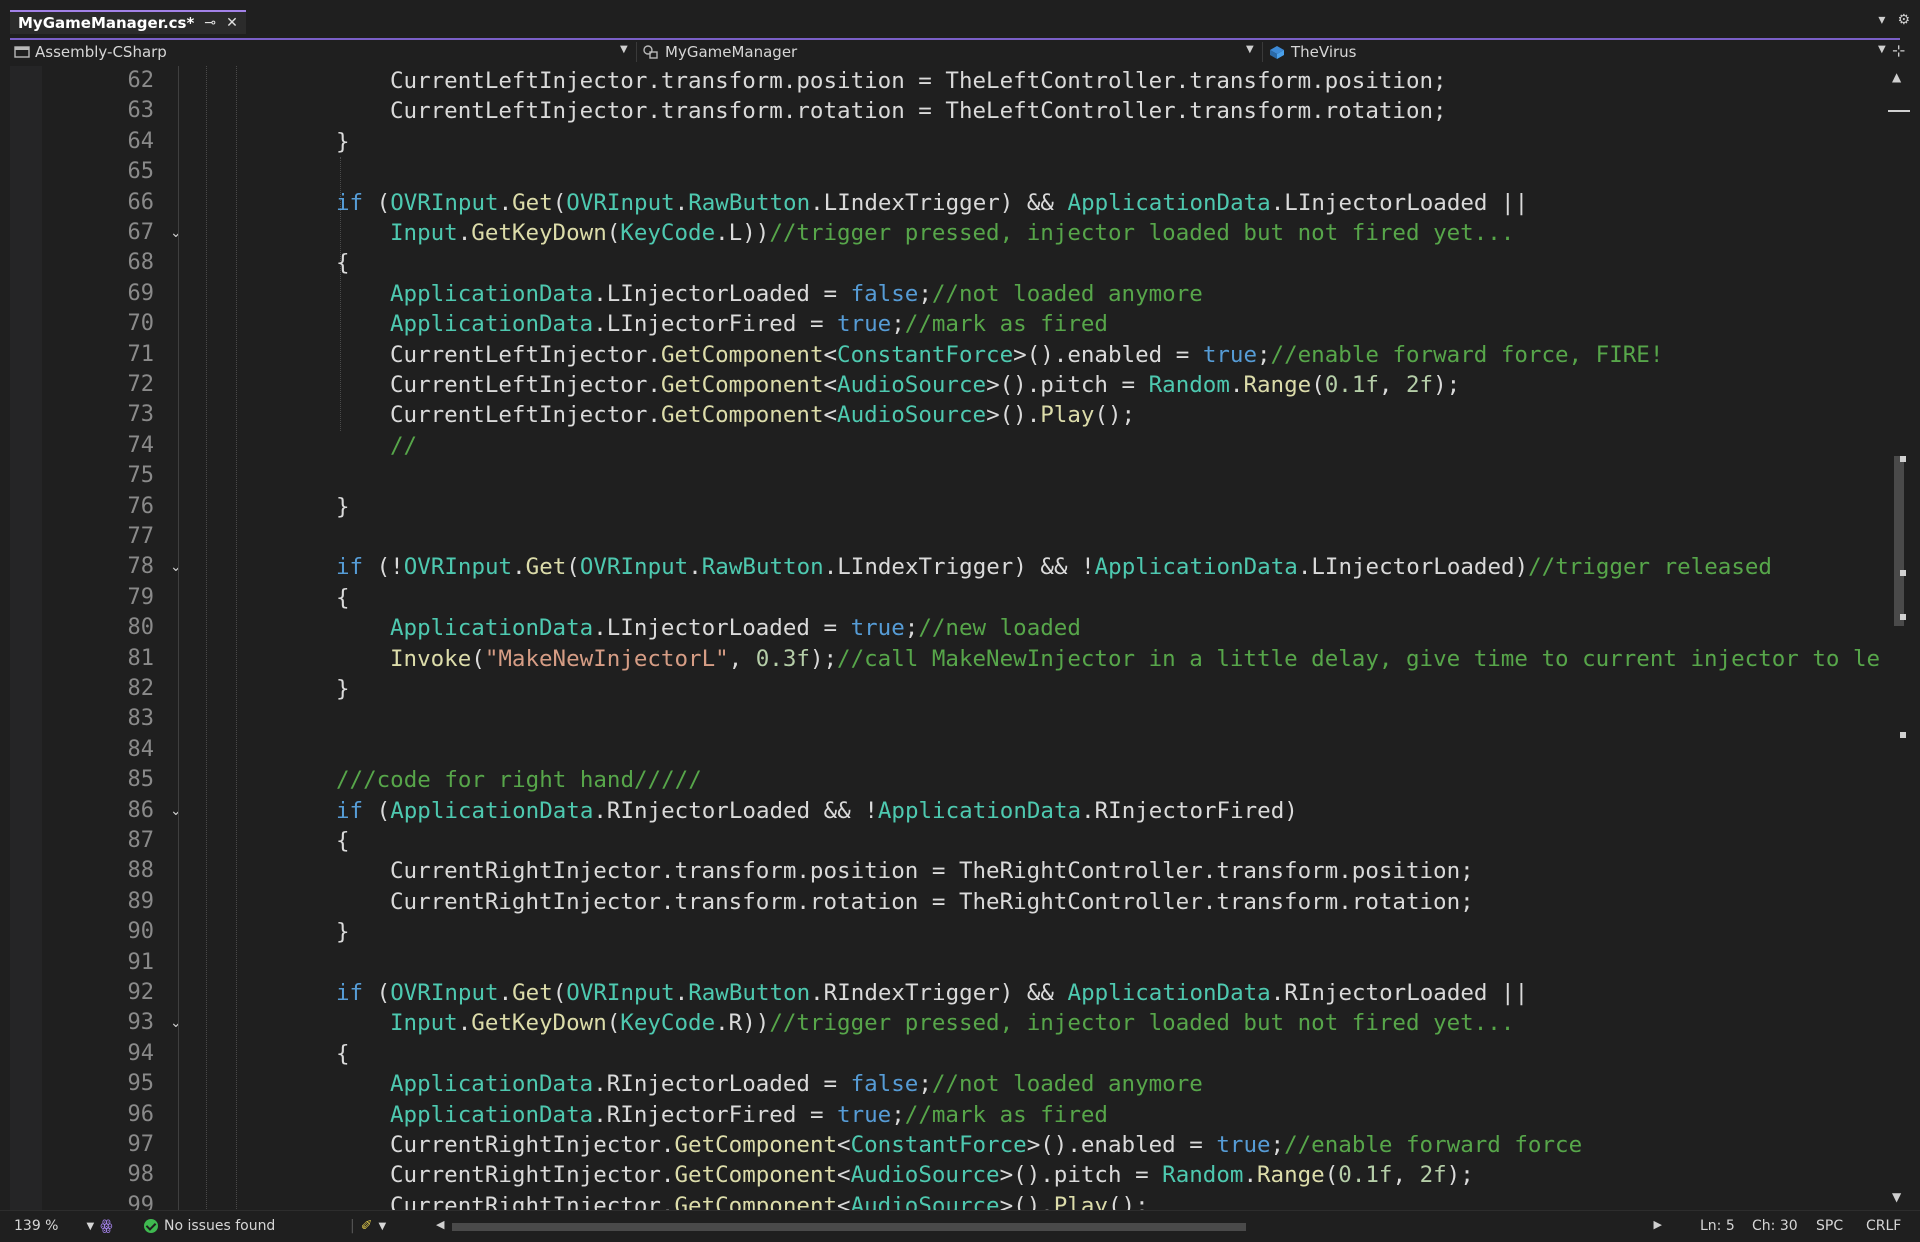  Describe the element at coordinates (106, 23) in the screenshot. I see `tab-title: MyGameManager.cs*` at that location.